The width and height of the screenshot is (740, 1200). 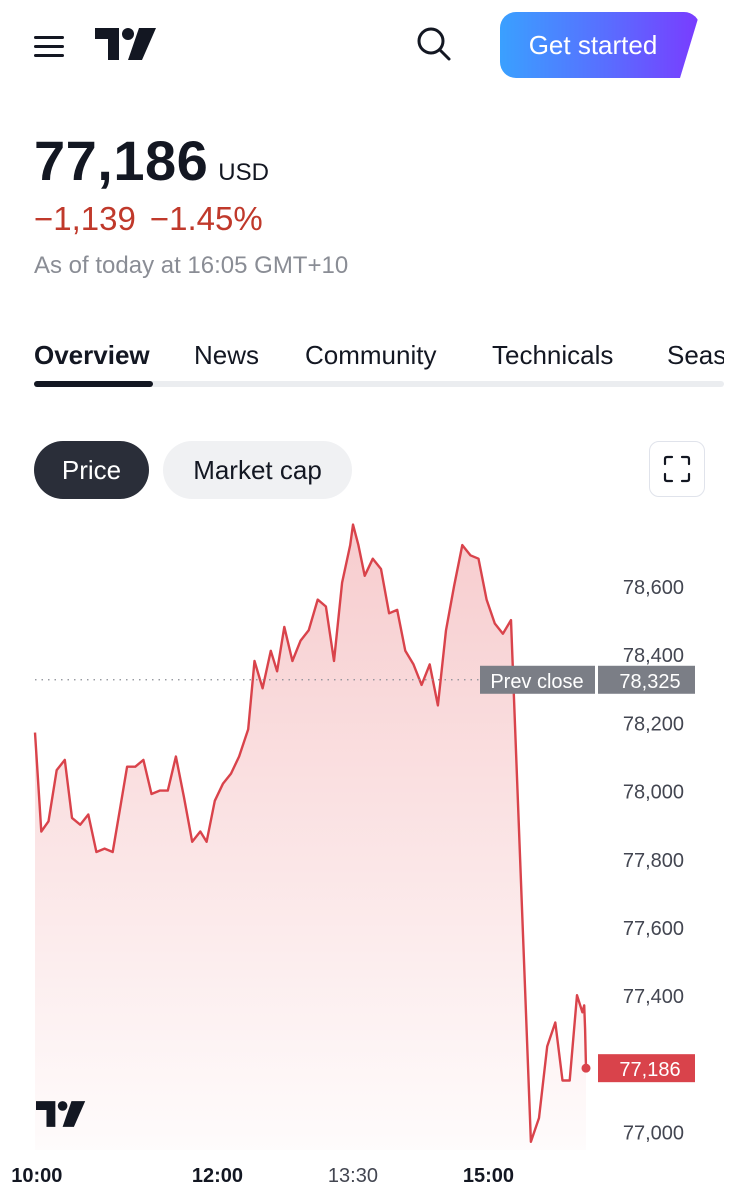 What do you see at coordinates (649, 1070) in the screenshot?
I see `last-price-value: 77,186` at bounding box center [649, 1070].